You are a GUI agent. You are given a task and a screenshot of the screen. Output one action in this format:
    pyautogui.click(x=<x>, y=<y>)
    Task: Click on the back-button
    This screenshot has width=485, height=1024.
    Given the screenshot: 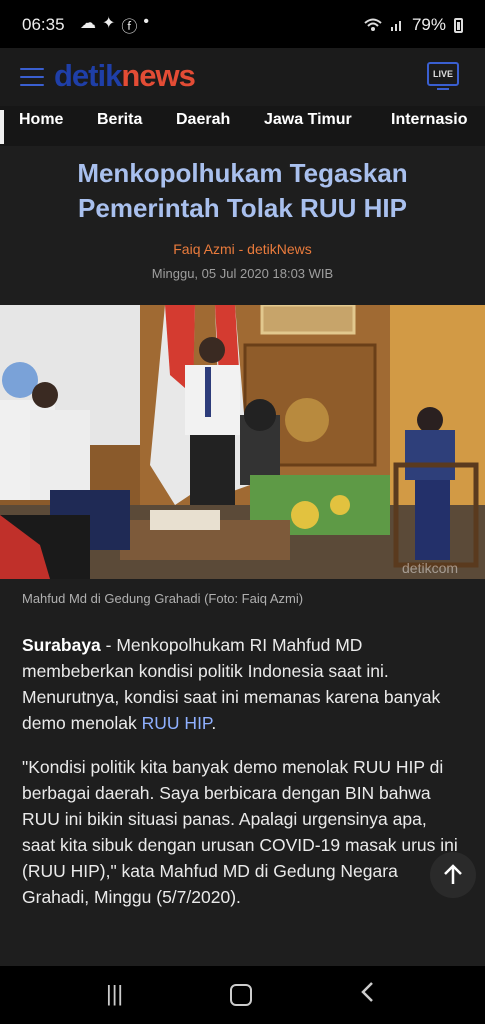 What is the action you would take?
    pyautogui.click(x=367, y=995)
    